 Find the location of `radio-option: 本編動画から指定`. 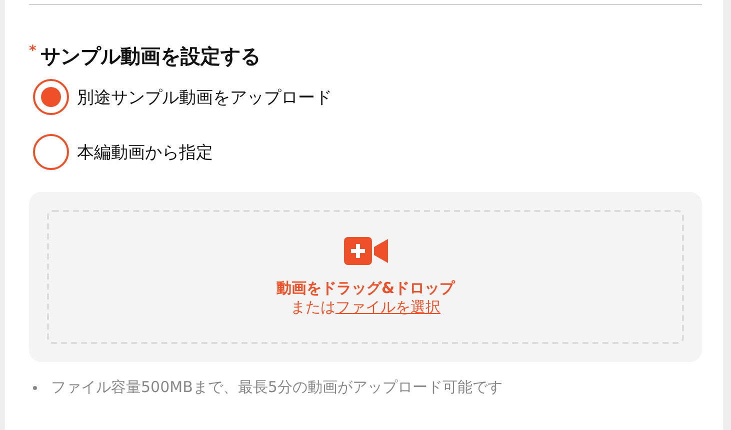

radio-option: 本編動画から指定 is located at coordinates (365, 152).